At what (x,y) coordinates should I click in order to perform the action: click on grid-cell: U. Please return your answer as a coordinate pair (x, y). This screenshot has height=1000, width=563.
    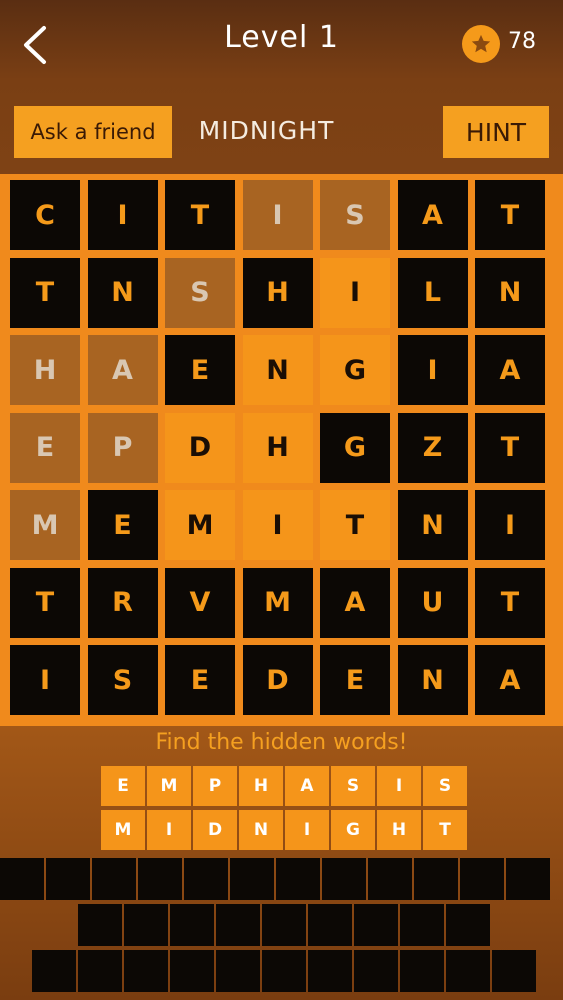
    Looking at the image, I should click on (432, 602).